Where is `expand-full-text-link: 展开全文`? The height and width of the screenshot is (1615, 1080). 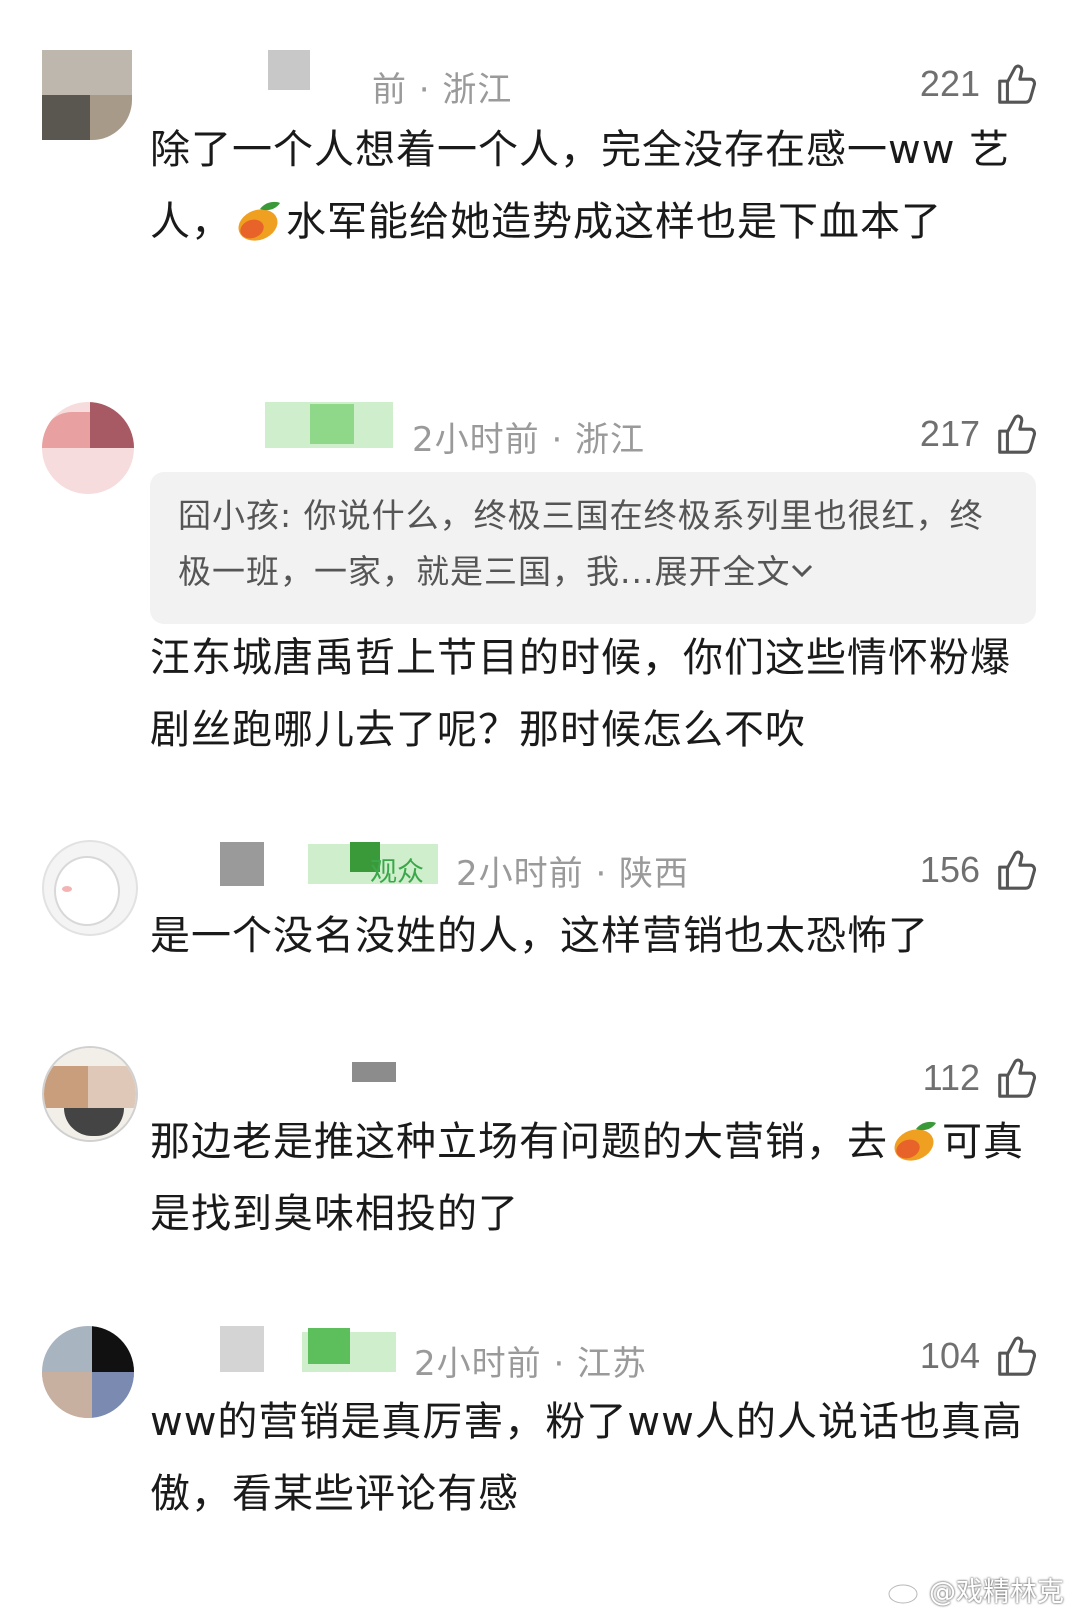
expand-full-text-link: 展开全文 is located at coordinates (722, 571).